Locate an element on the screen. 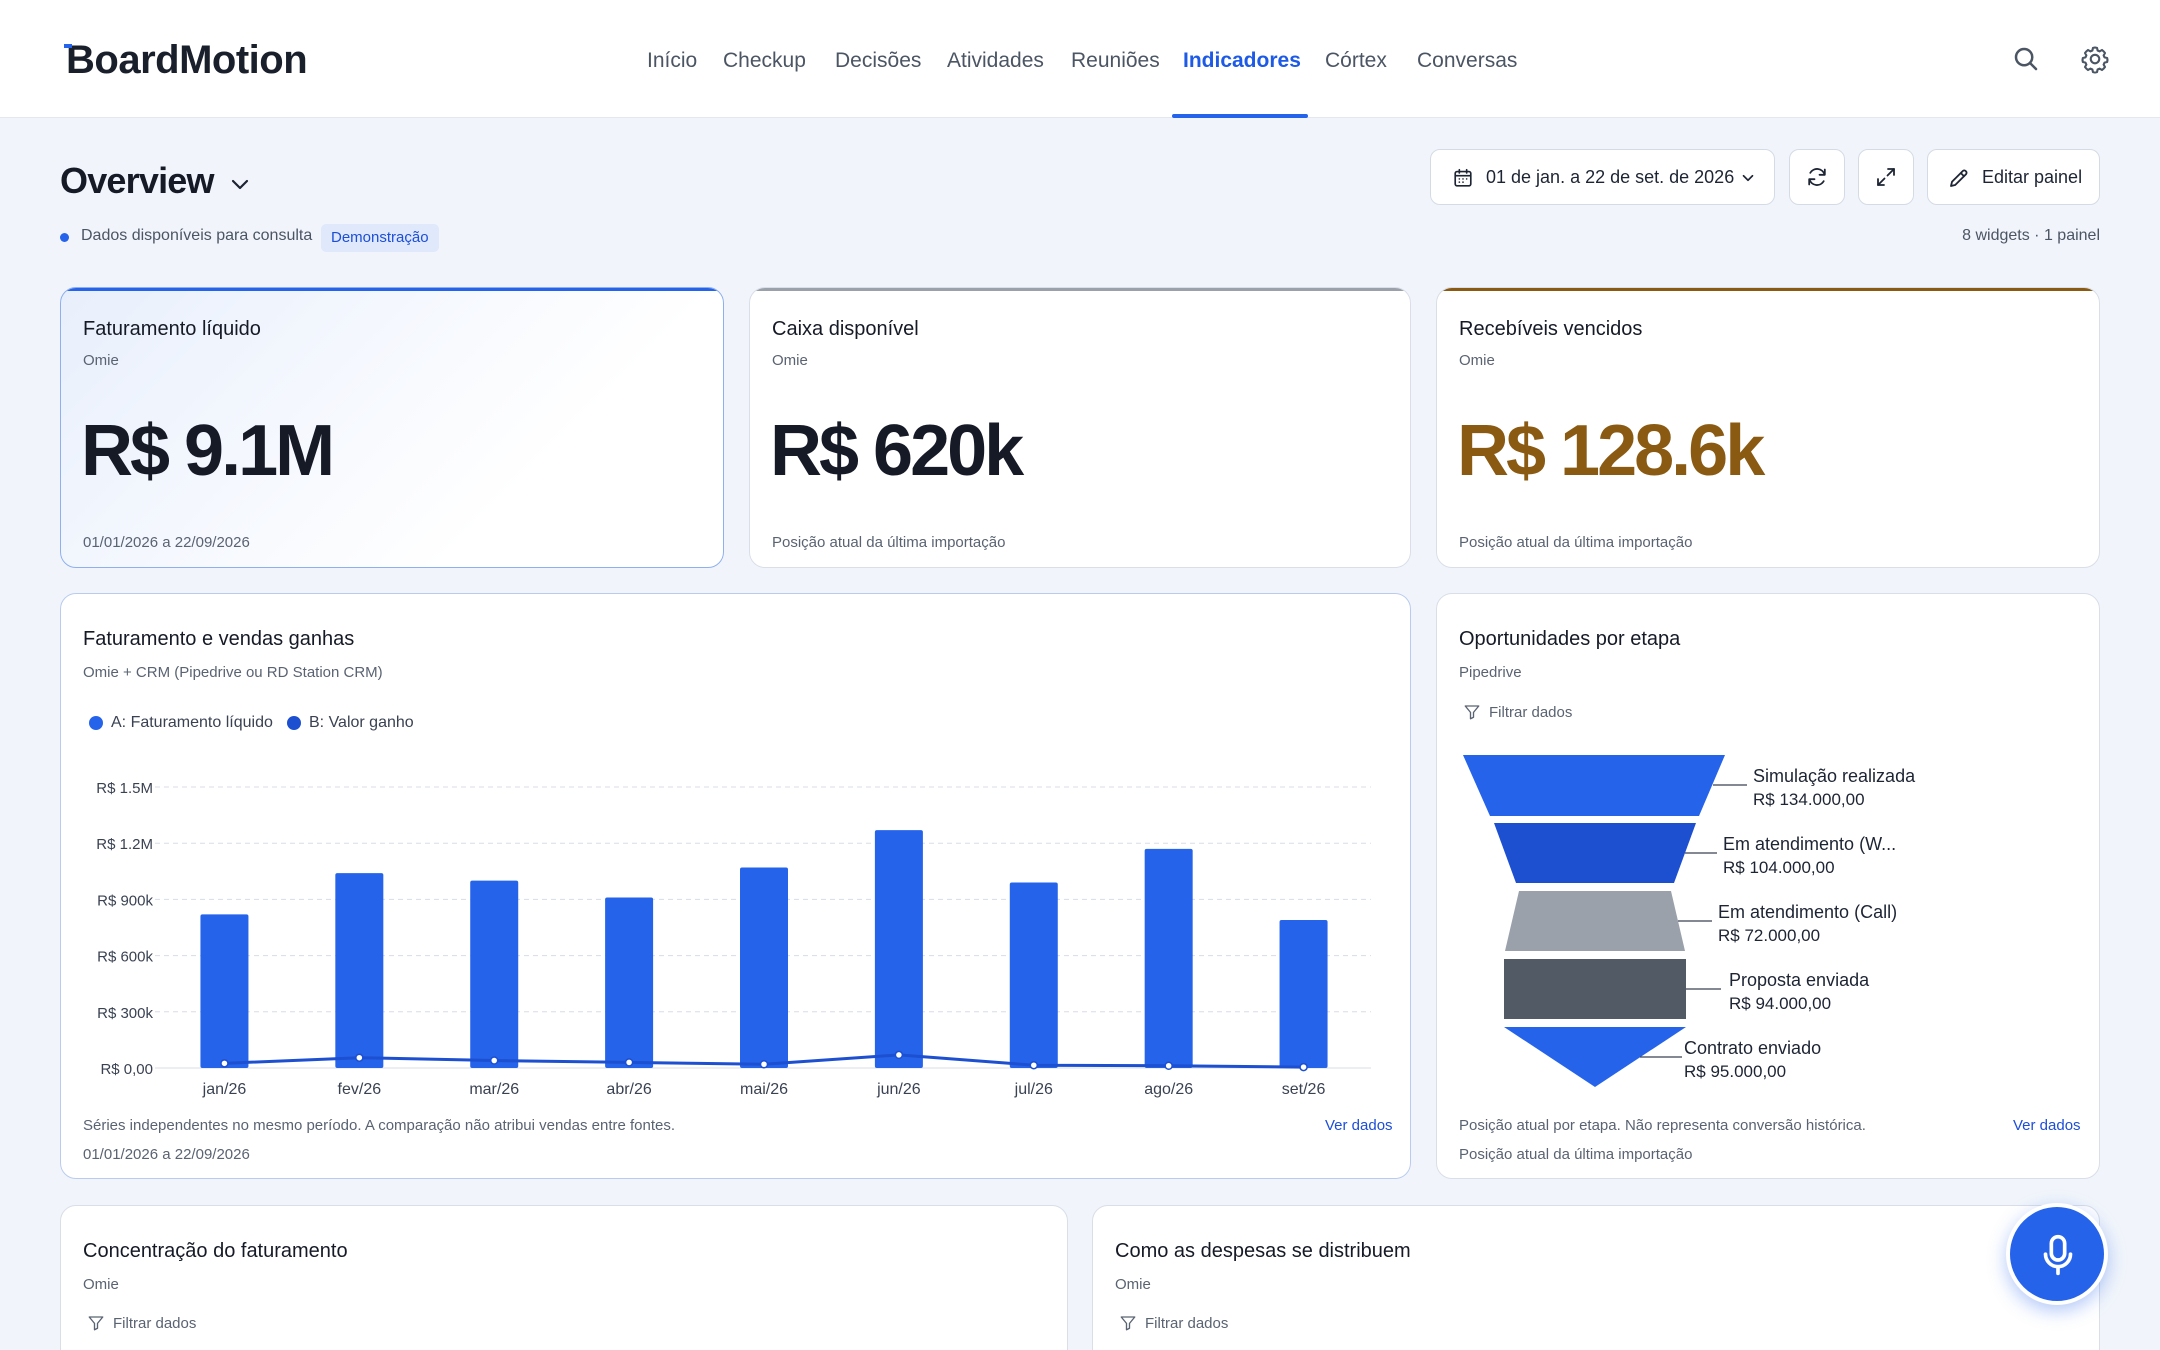 Image resolution: width=2160 pixels, height=1350 pixels. nav-atividades: Atividades is located at coordinates (995, 61).